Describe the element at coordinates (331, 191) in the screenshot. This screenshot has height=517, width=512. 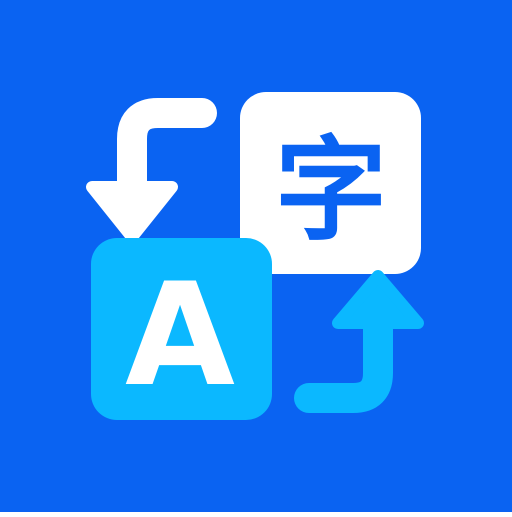
I see `target-language-glyph: 字` at that location.